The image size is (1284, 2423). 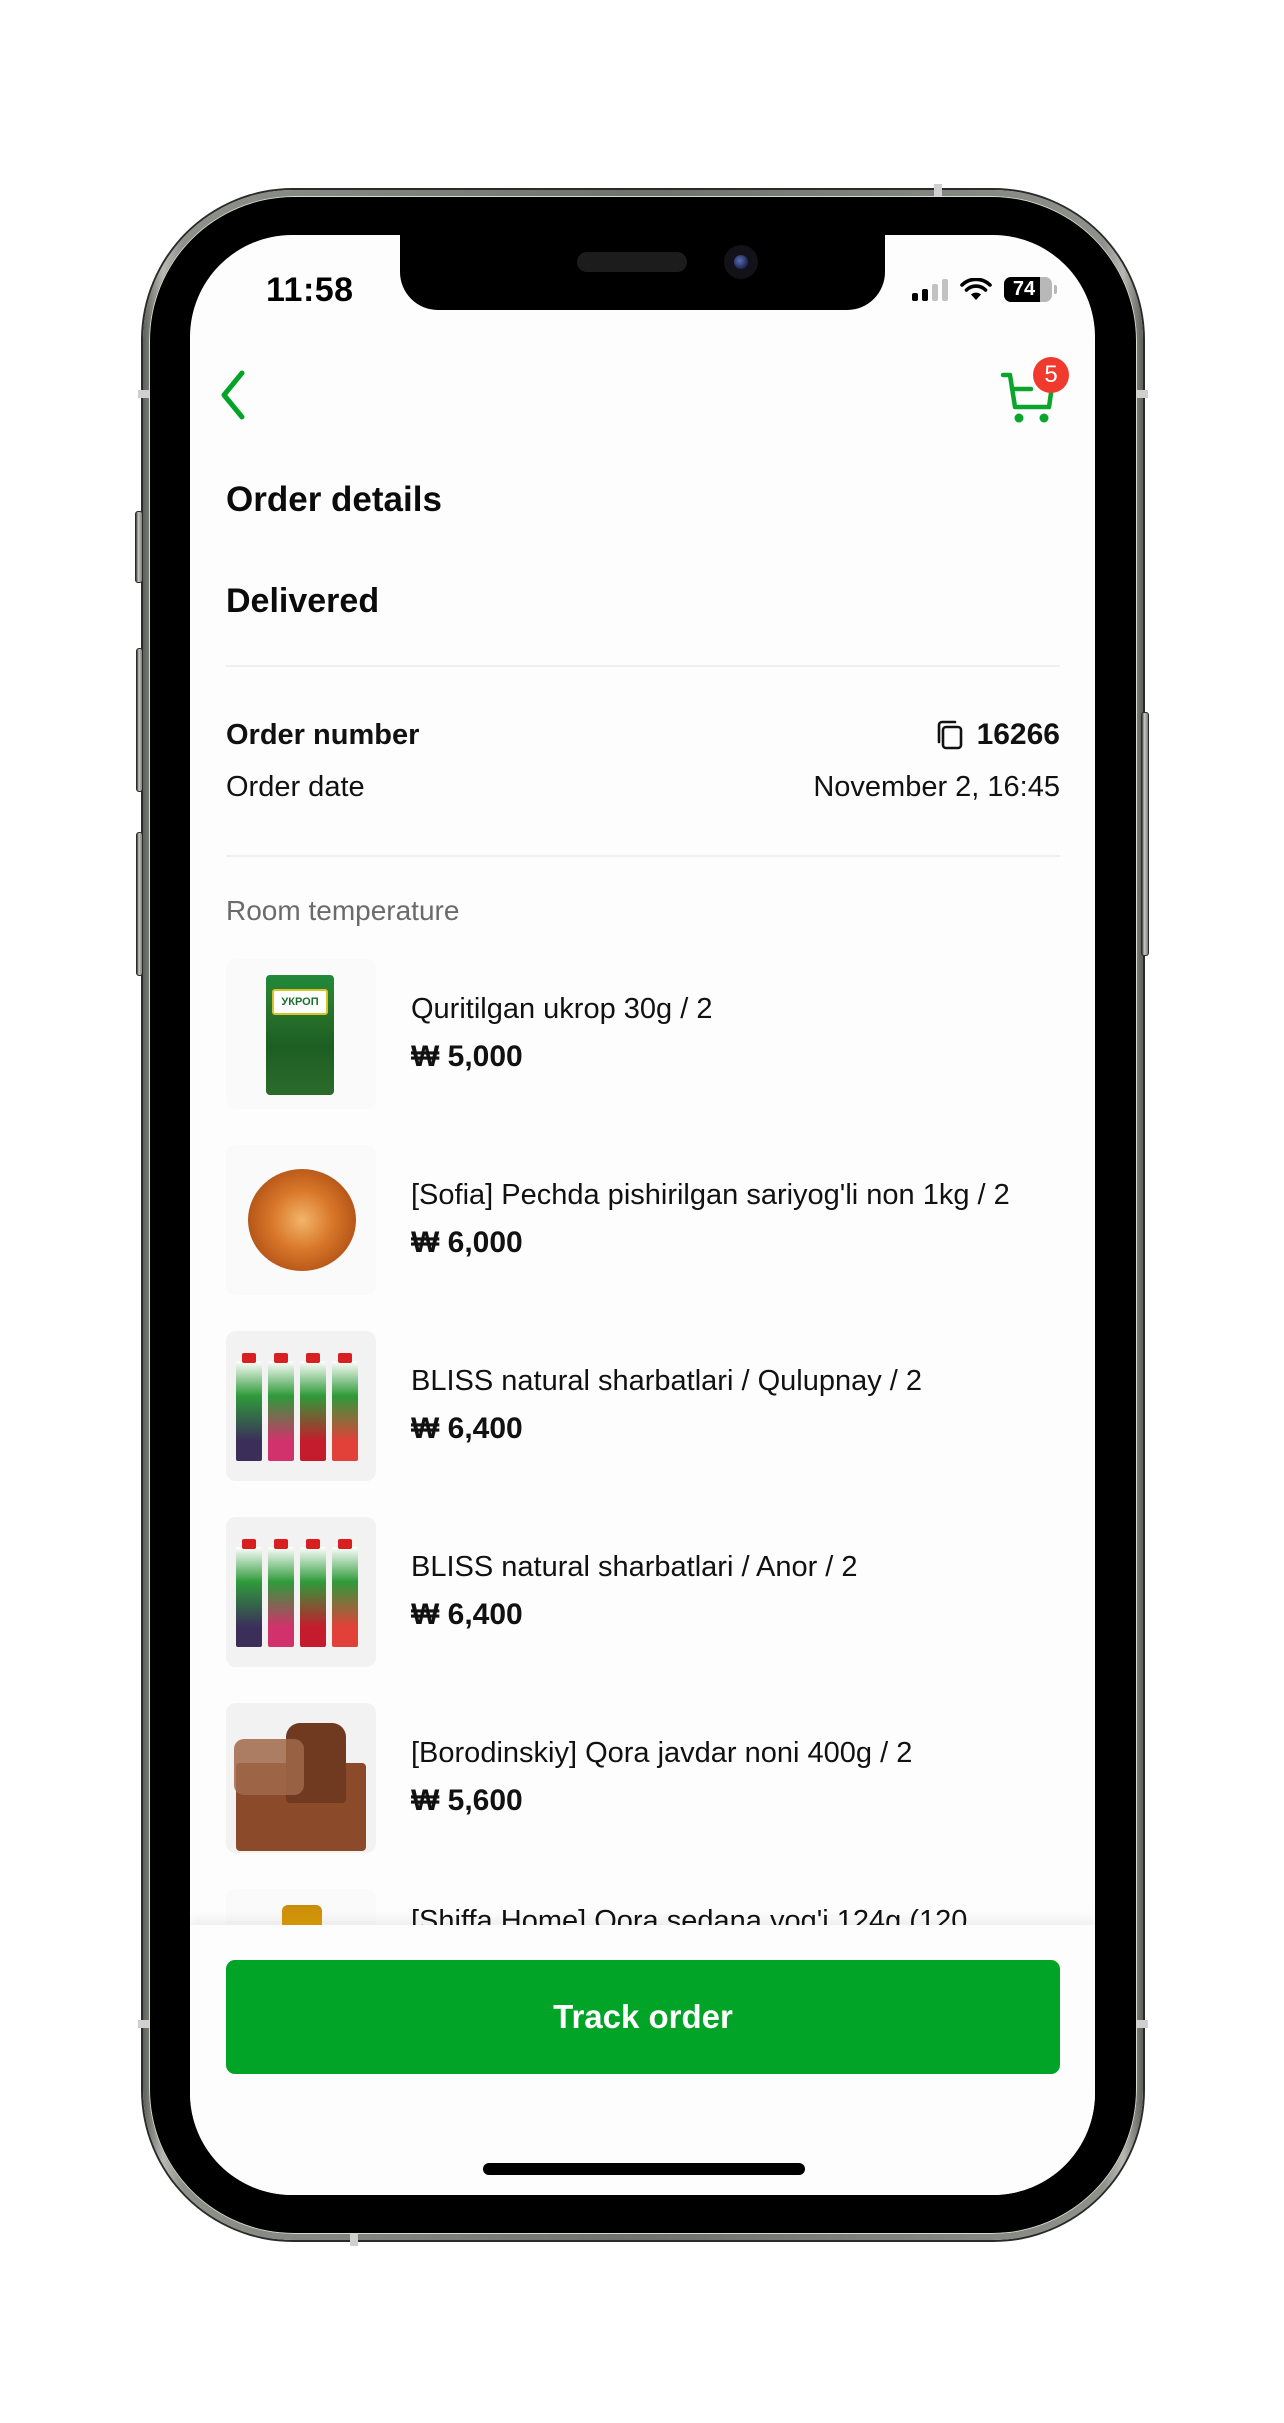 I want to click on cart-button: 5, so click(x=1033, y=392).